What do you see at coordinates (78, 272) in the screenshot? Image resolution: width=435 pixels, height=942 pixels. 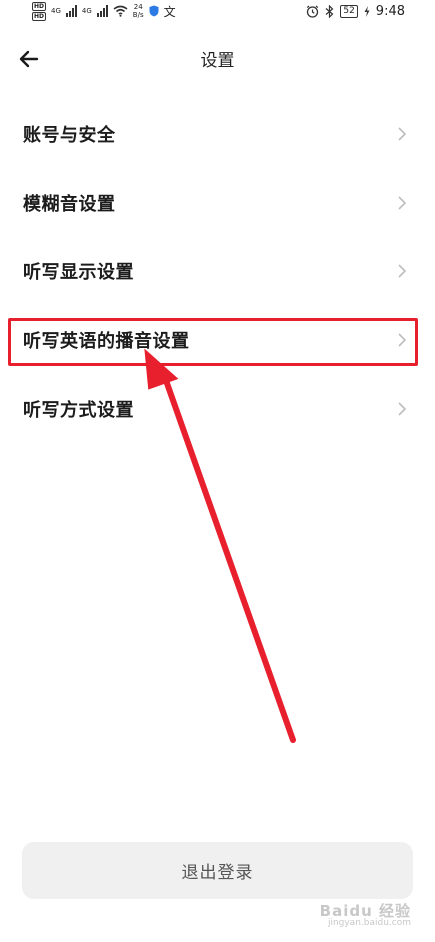 I see `menu-item-label: 听写显示设置` at bounding box center [78, 272].